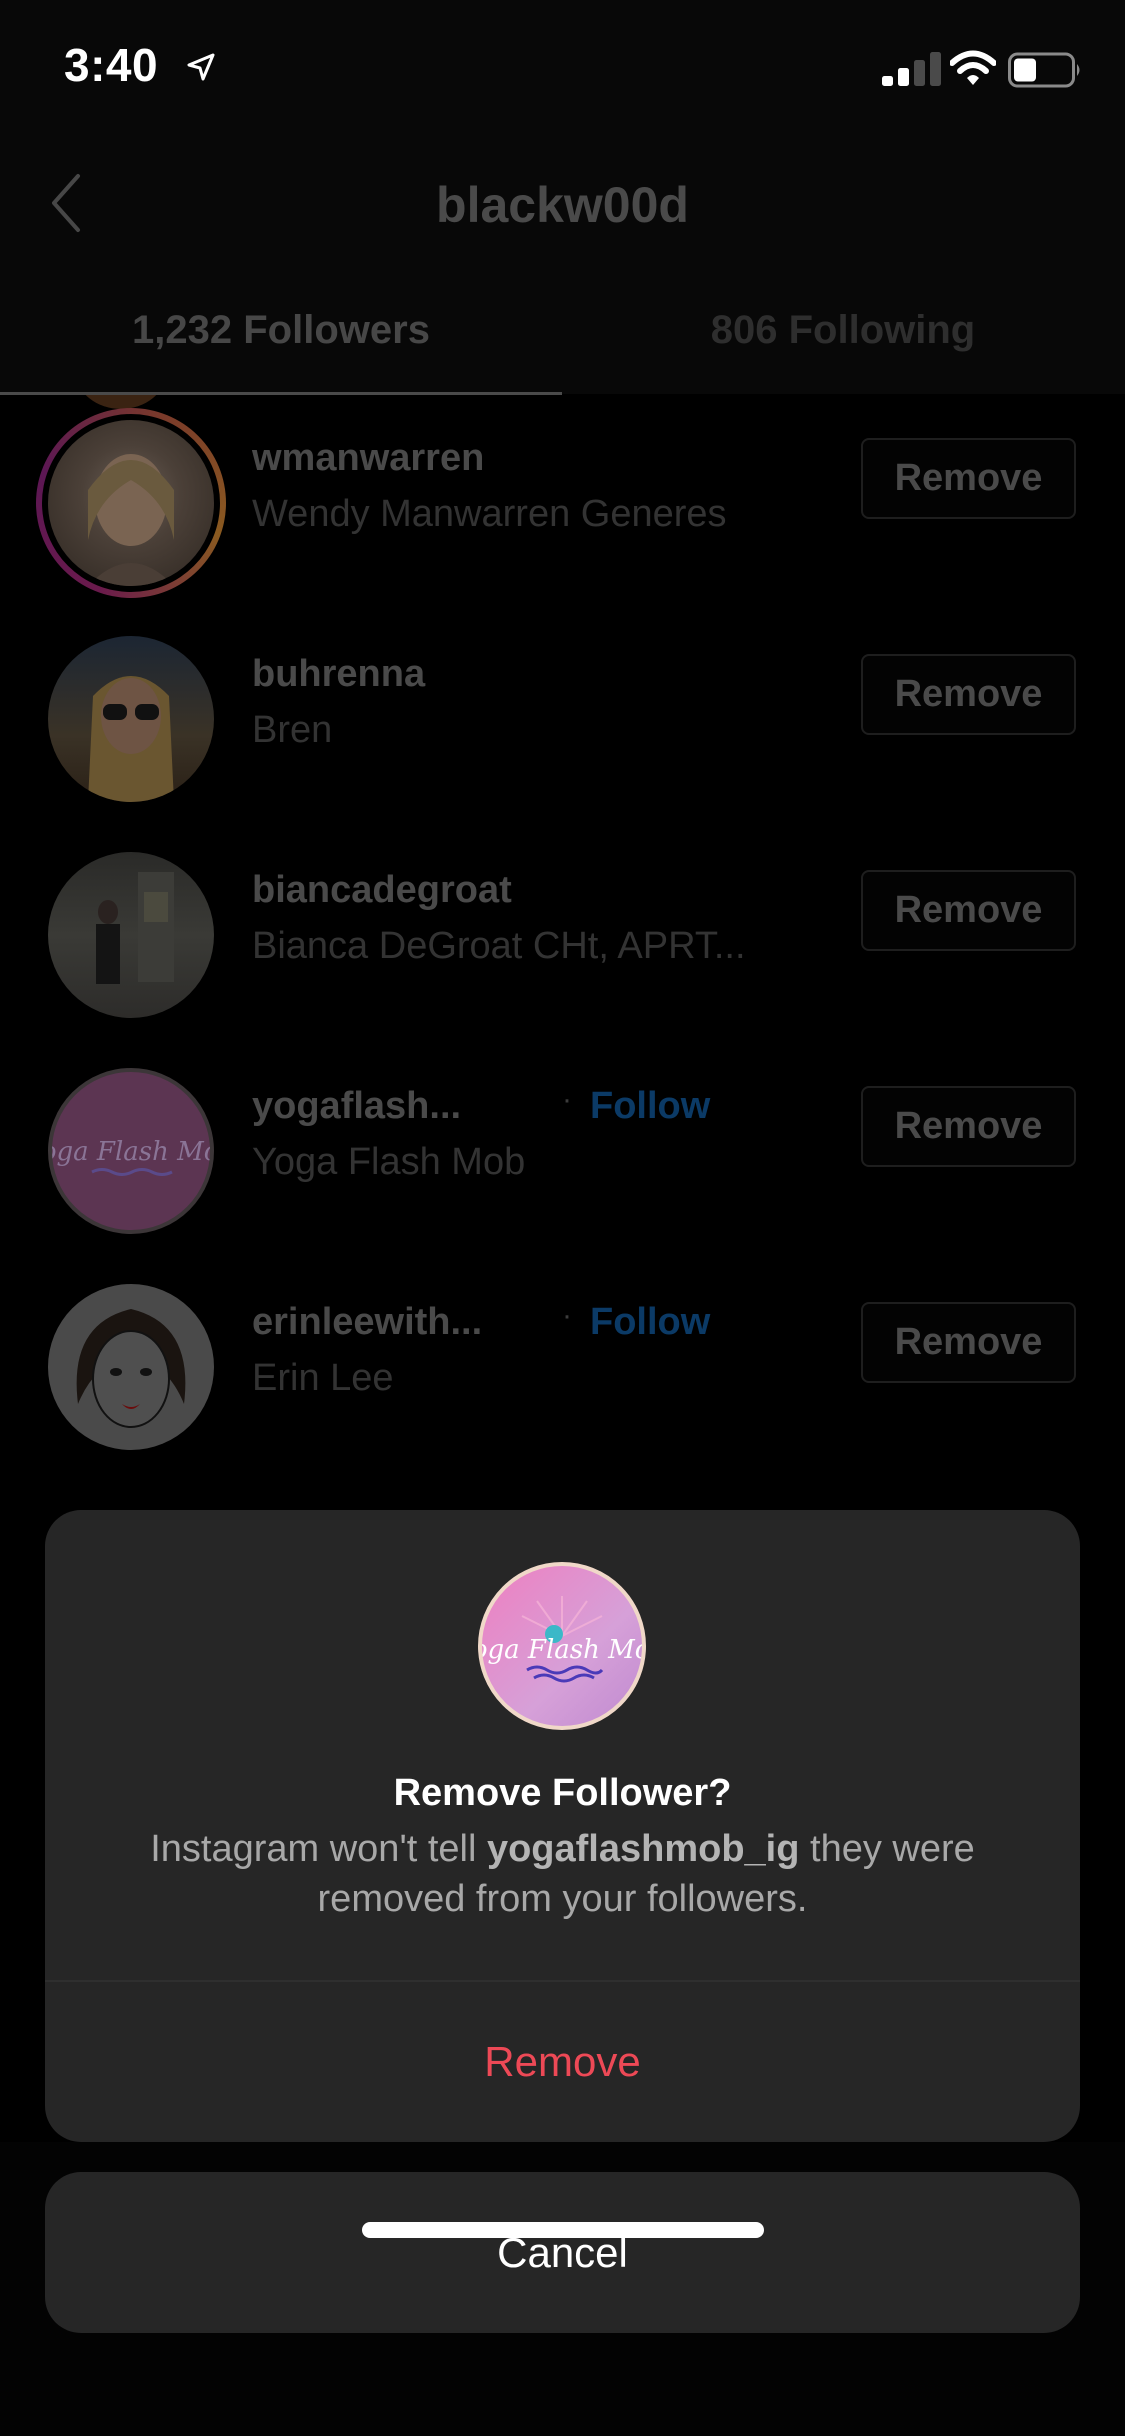  I want to click on follower-full-name: Wendy Manwarren Generes, so click(489, 514).